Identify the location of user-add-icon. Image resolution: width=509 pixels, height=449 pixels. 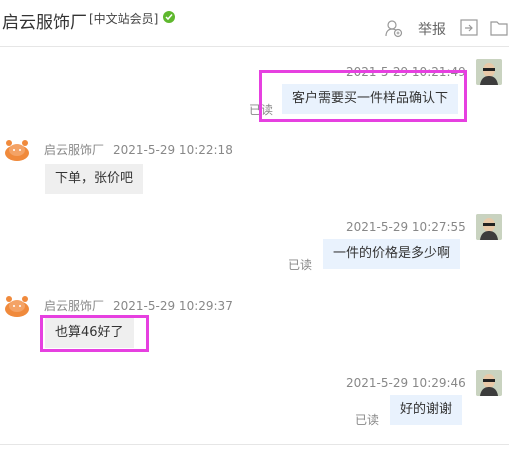
(393, 28).